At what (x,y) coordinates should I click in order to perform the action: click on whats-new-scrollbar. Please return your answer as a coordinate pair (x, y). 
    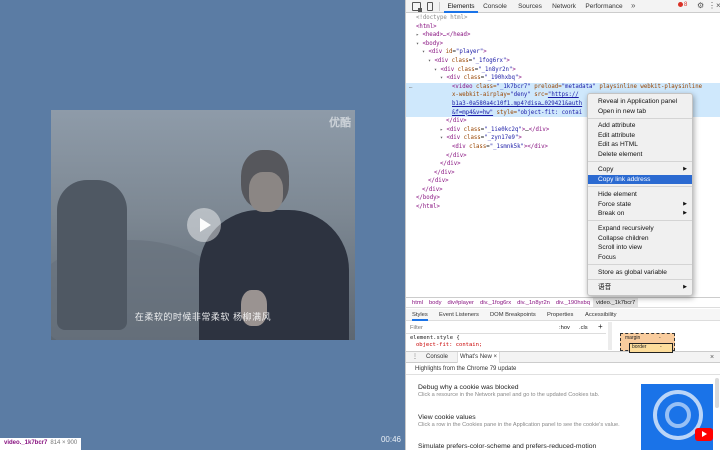
    Looking at the image, I should click on (717, 393).